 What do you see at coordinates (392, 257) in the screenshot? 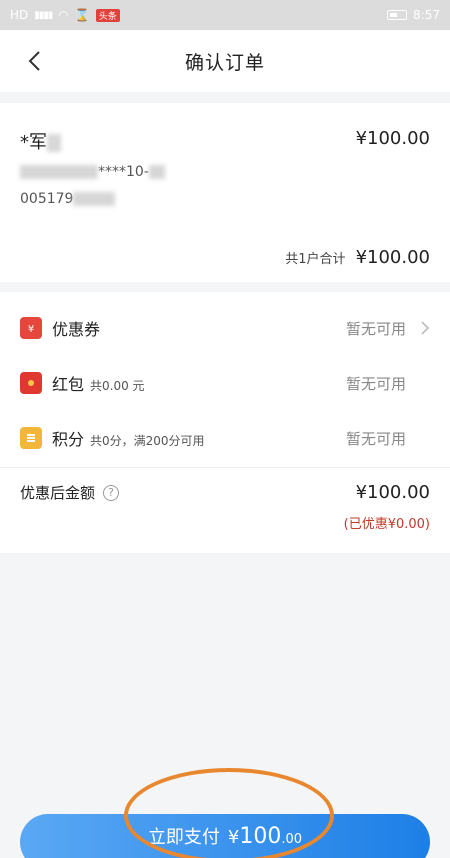
I see `order-total-amount: ¥100.00` at bounding box center [392, 257].